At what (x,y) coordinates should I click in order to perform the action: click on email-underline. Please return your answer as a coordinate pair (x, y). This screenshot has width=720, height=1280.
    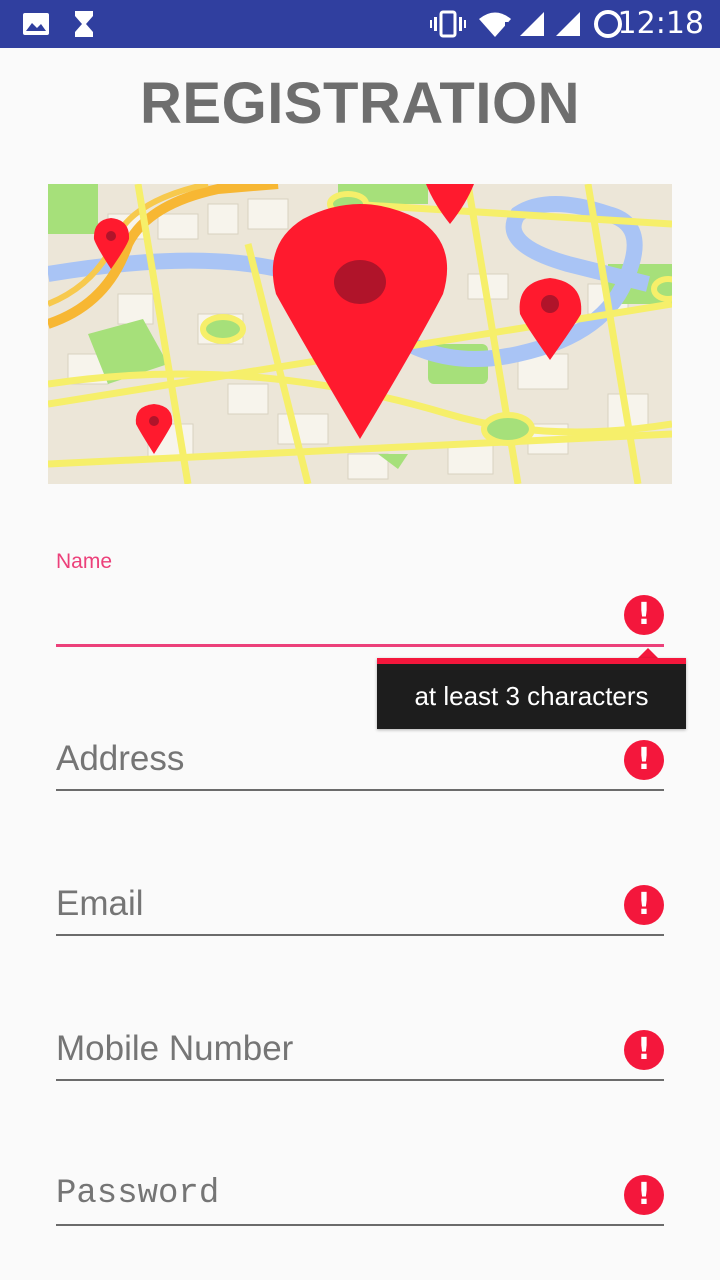
    Looking at the image, I should click on (360, 935).